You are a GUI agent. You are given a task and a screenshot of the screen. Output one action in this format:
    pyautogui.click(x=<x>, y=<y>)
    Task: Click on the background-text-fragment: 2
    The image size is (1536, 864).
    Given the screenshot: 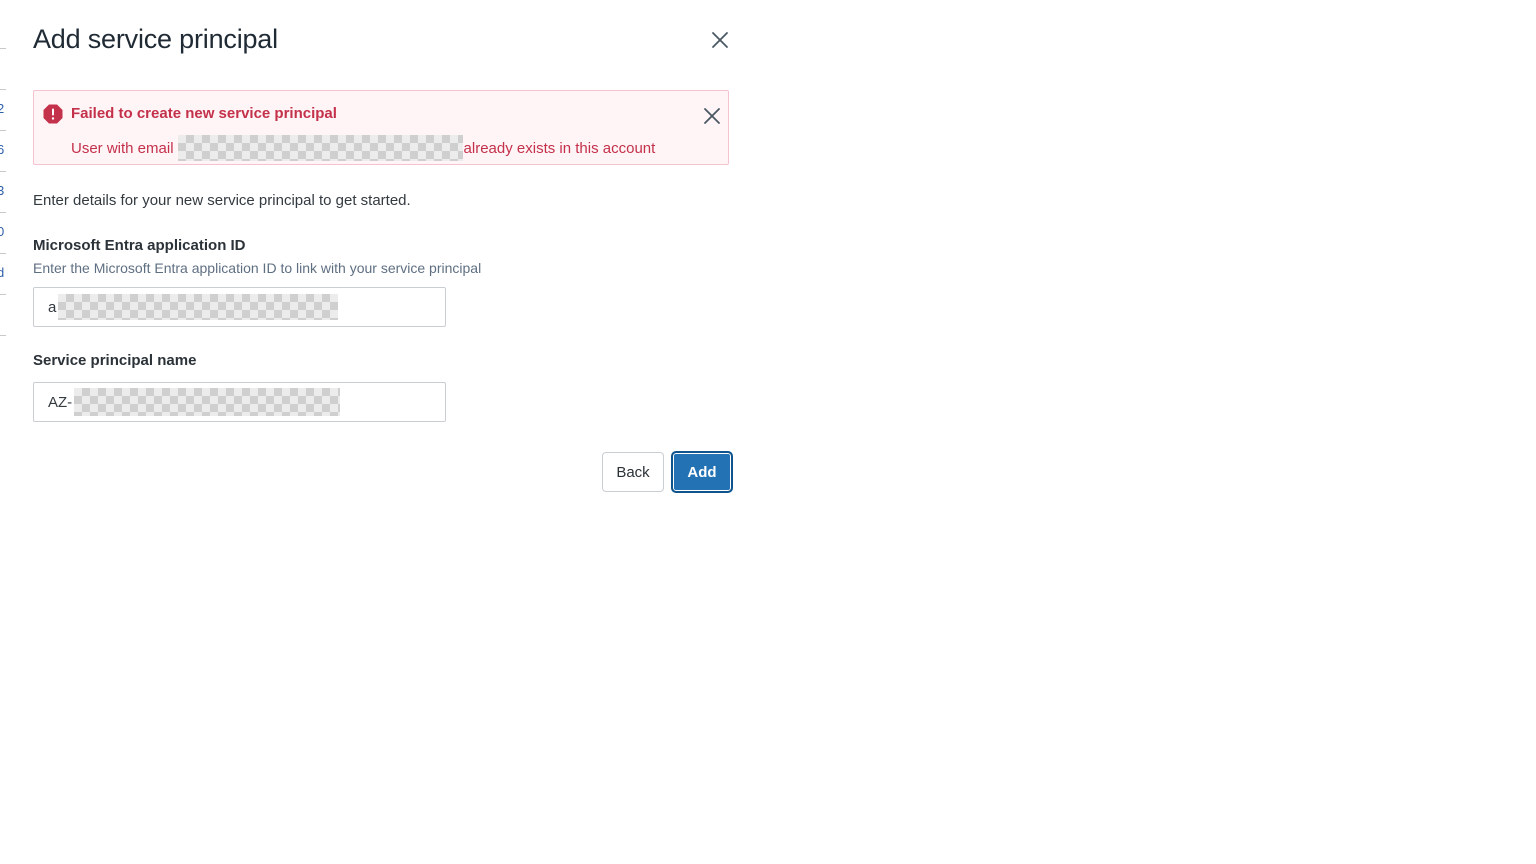 What is the action you would take?
    pyautogui.click(x=2, y=108)
    